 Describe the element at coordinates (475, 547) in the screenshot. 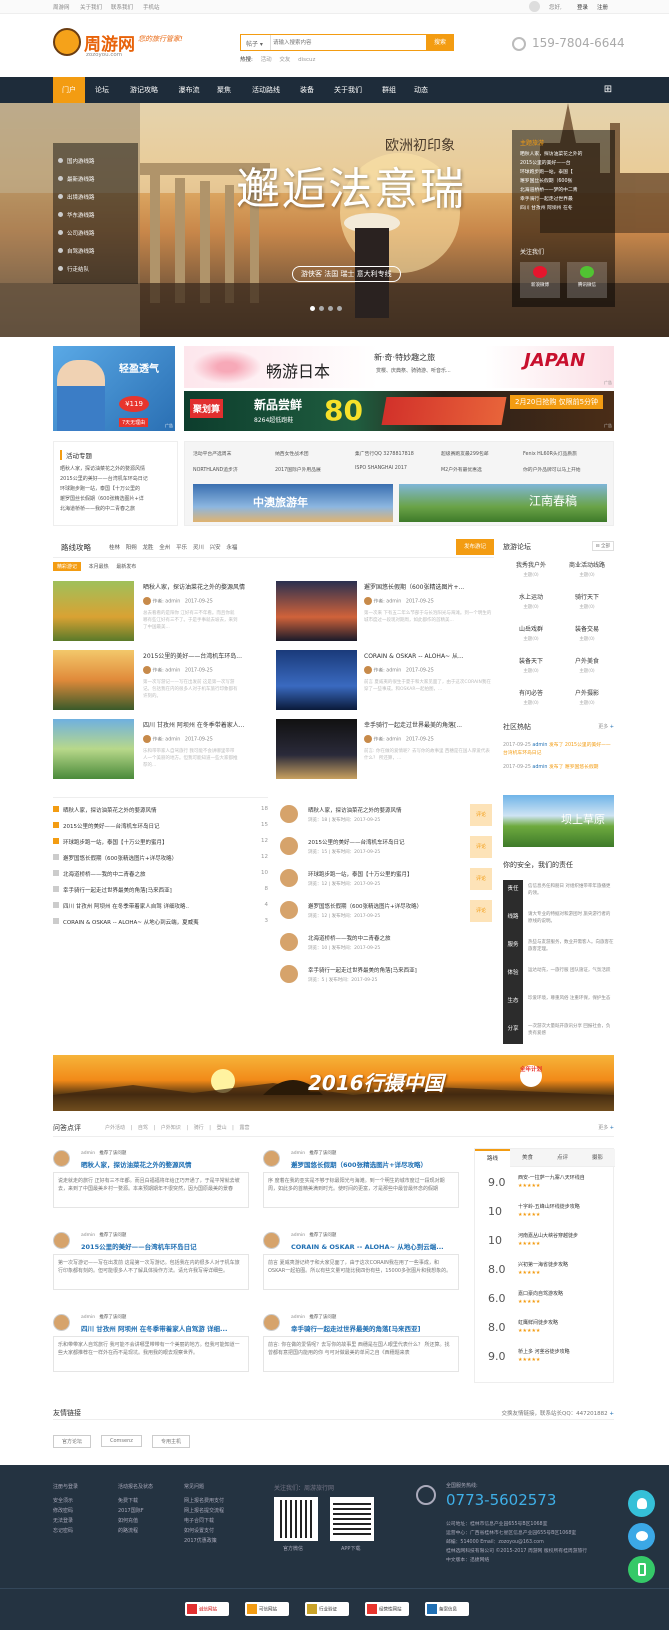

I see `publish-note-button: 发布游记` at that location.